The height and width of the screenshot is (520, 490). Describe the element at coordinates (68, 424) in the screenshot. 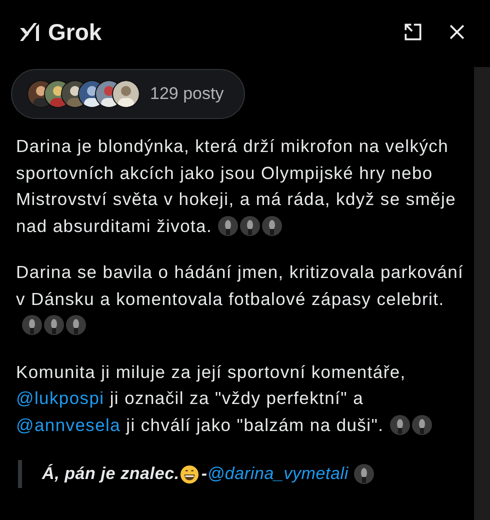

I see `mention-link: @annvesela` at that location.